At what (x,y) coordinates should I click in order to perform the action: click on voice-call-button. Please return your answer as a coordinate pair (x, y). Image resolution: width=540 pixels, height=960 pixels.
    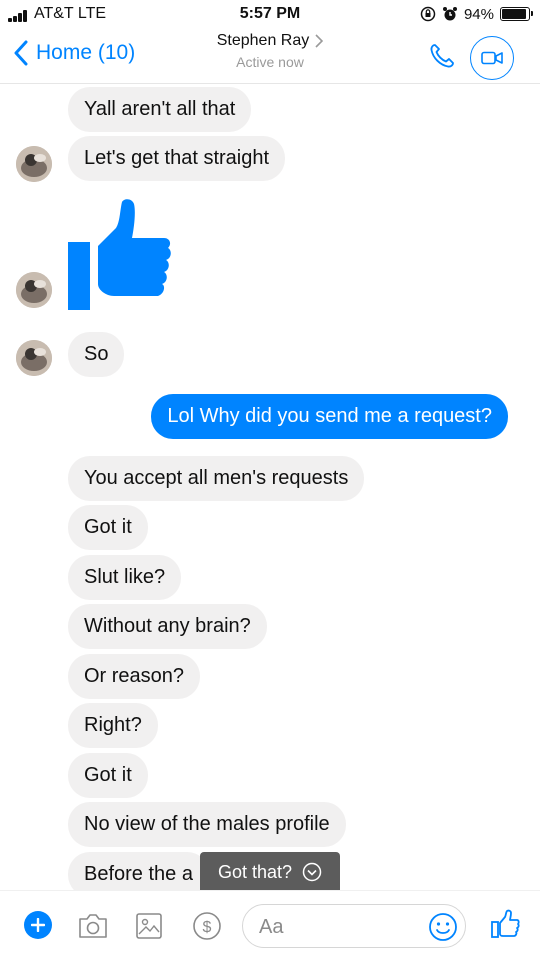
    Looking at the image, I should click on (442, 56).